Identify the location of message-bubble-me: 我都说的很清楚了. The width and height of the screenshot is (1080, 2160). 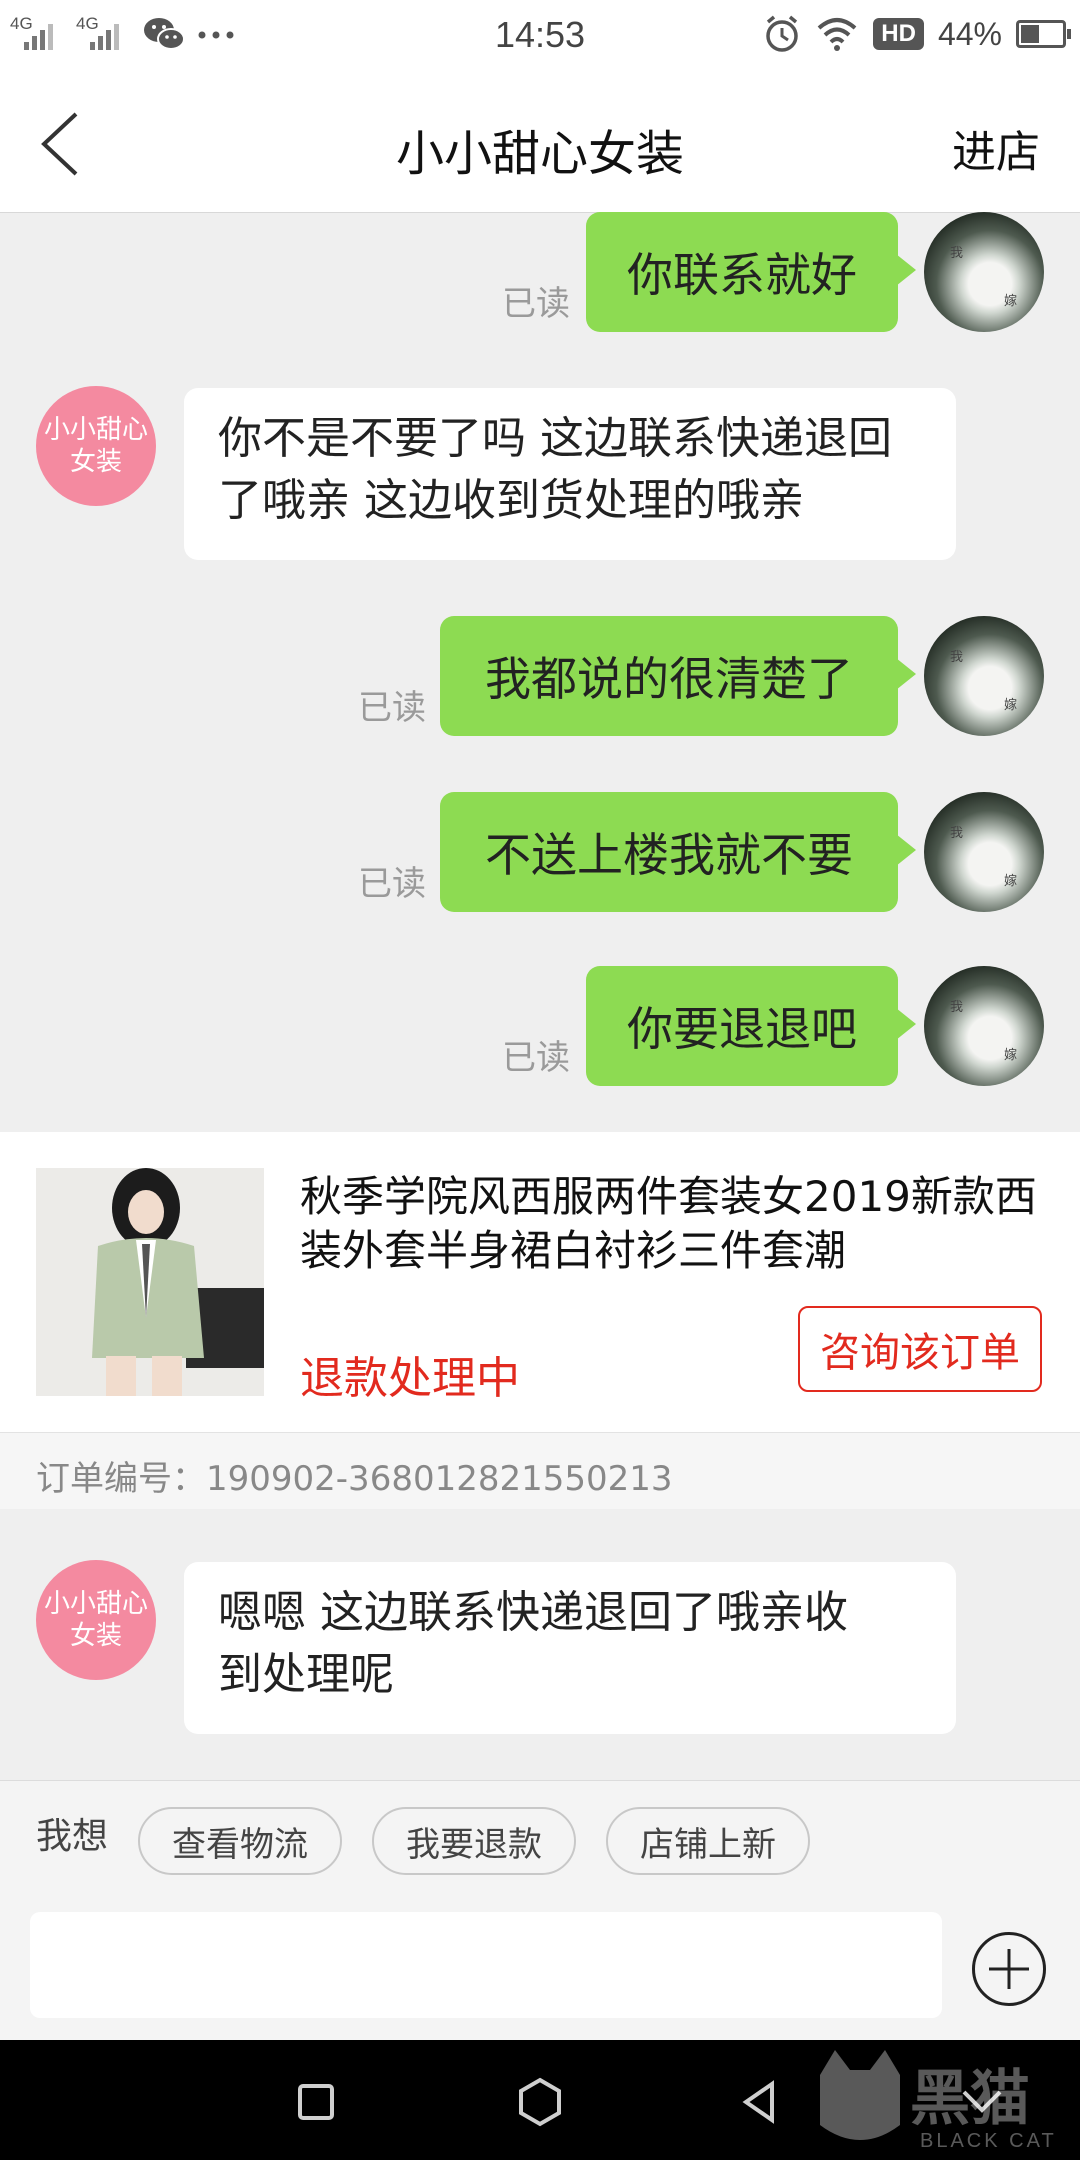
(678, 676).